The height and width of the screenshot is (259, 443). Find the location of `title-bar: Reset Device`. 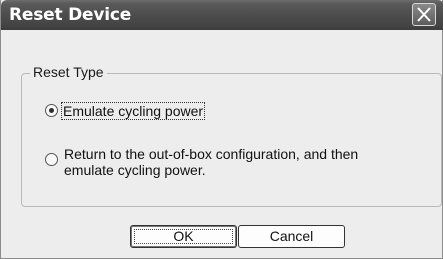

title-bar: Reset Device is located at coordinates (222, 15).